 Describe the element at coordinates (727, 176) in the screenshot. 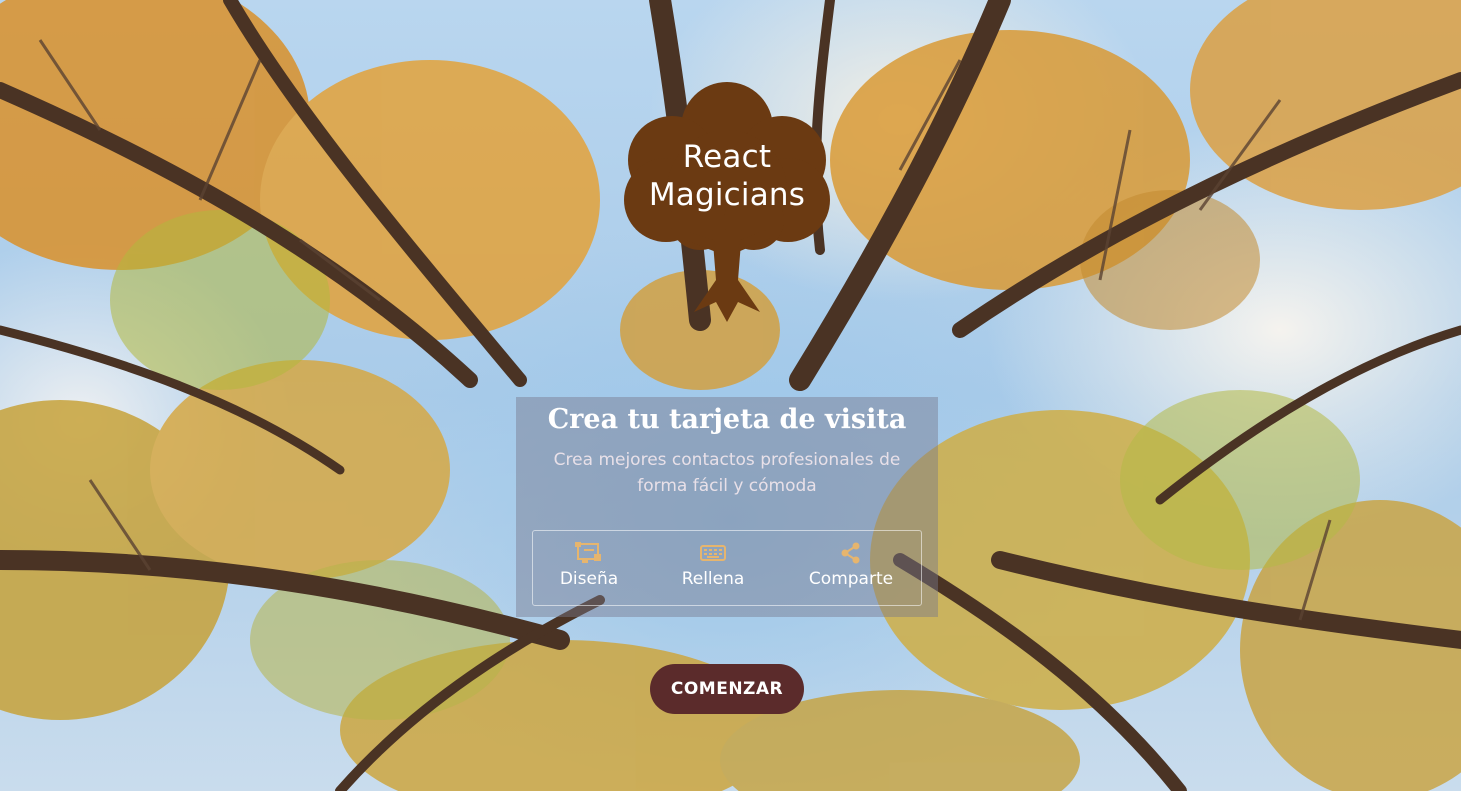

I see `logo-text: React Magicians` at that location.